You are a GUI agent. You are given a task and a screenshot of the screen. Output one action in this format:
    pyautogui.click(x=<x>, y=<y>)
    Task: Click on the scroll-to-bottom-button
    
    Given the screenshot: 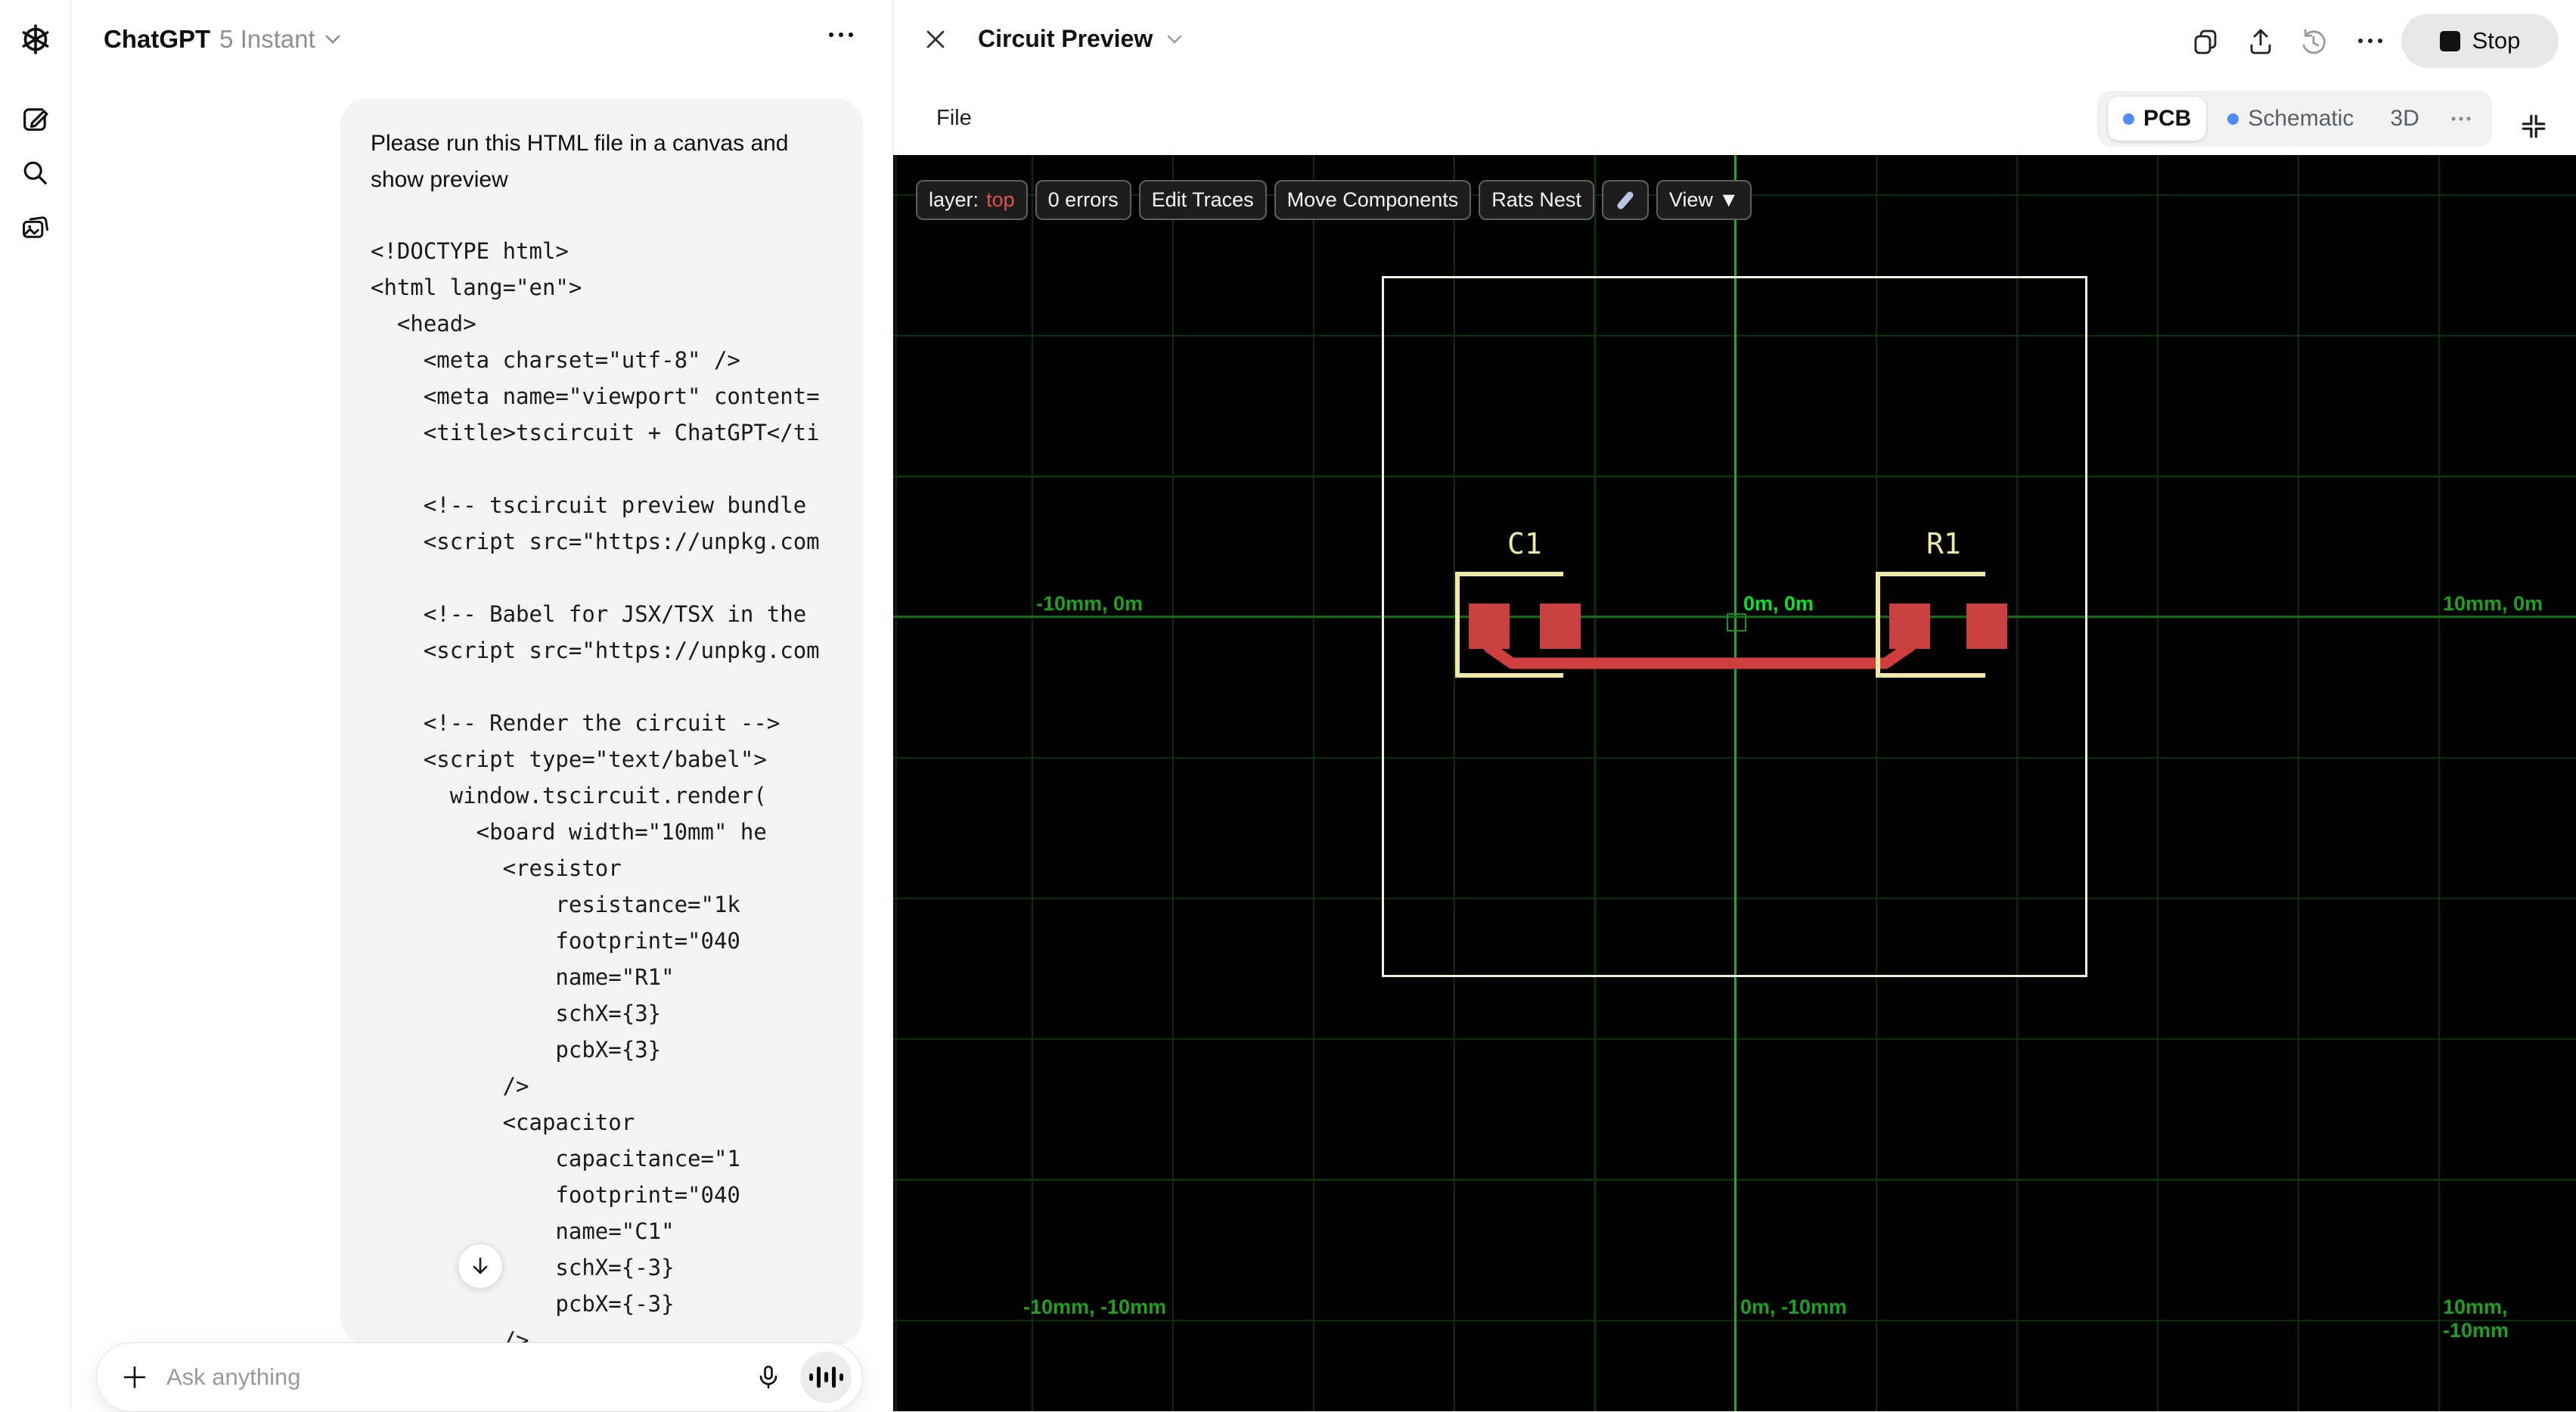 What is the action you would take?
    pyautogui.click(x=480, y=1266)
    